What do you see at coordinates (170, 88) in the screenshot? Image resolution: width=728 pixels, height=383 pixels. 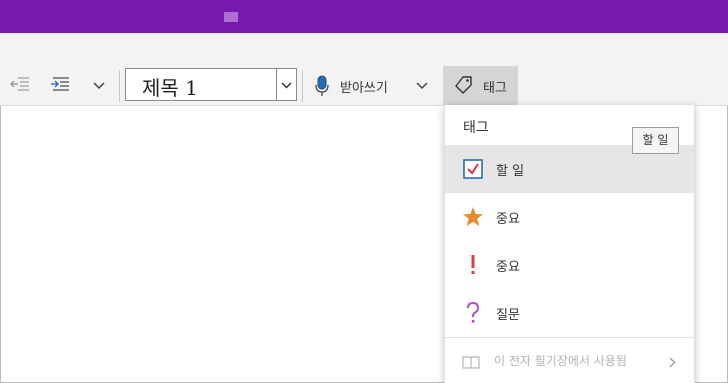 I see `style-value: 제목 1` at bounding box center [170, 88].